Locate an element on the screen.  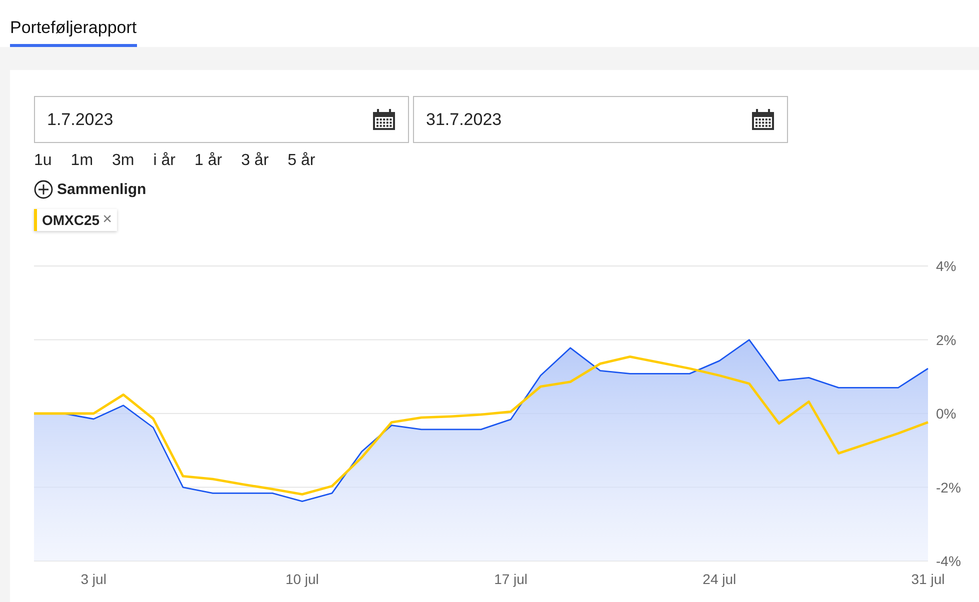
x-axis-label: 10 jul is located at coordinates (302, 579).